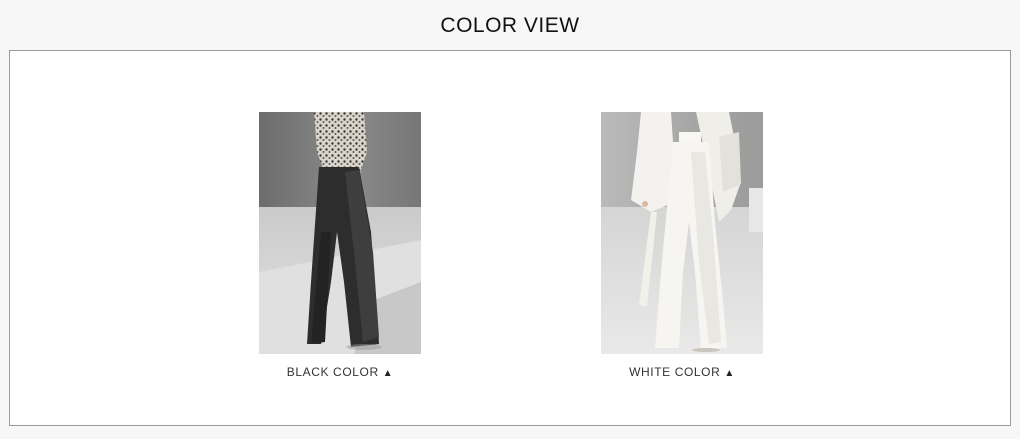 The width and height of the screenshot is (1020, 439). I want to click on color-label-white: WHITE COLOR ▲, so click(682, 373).